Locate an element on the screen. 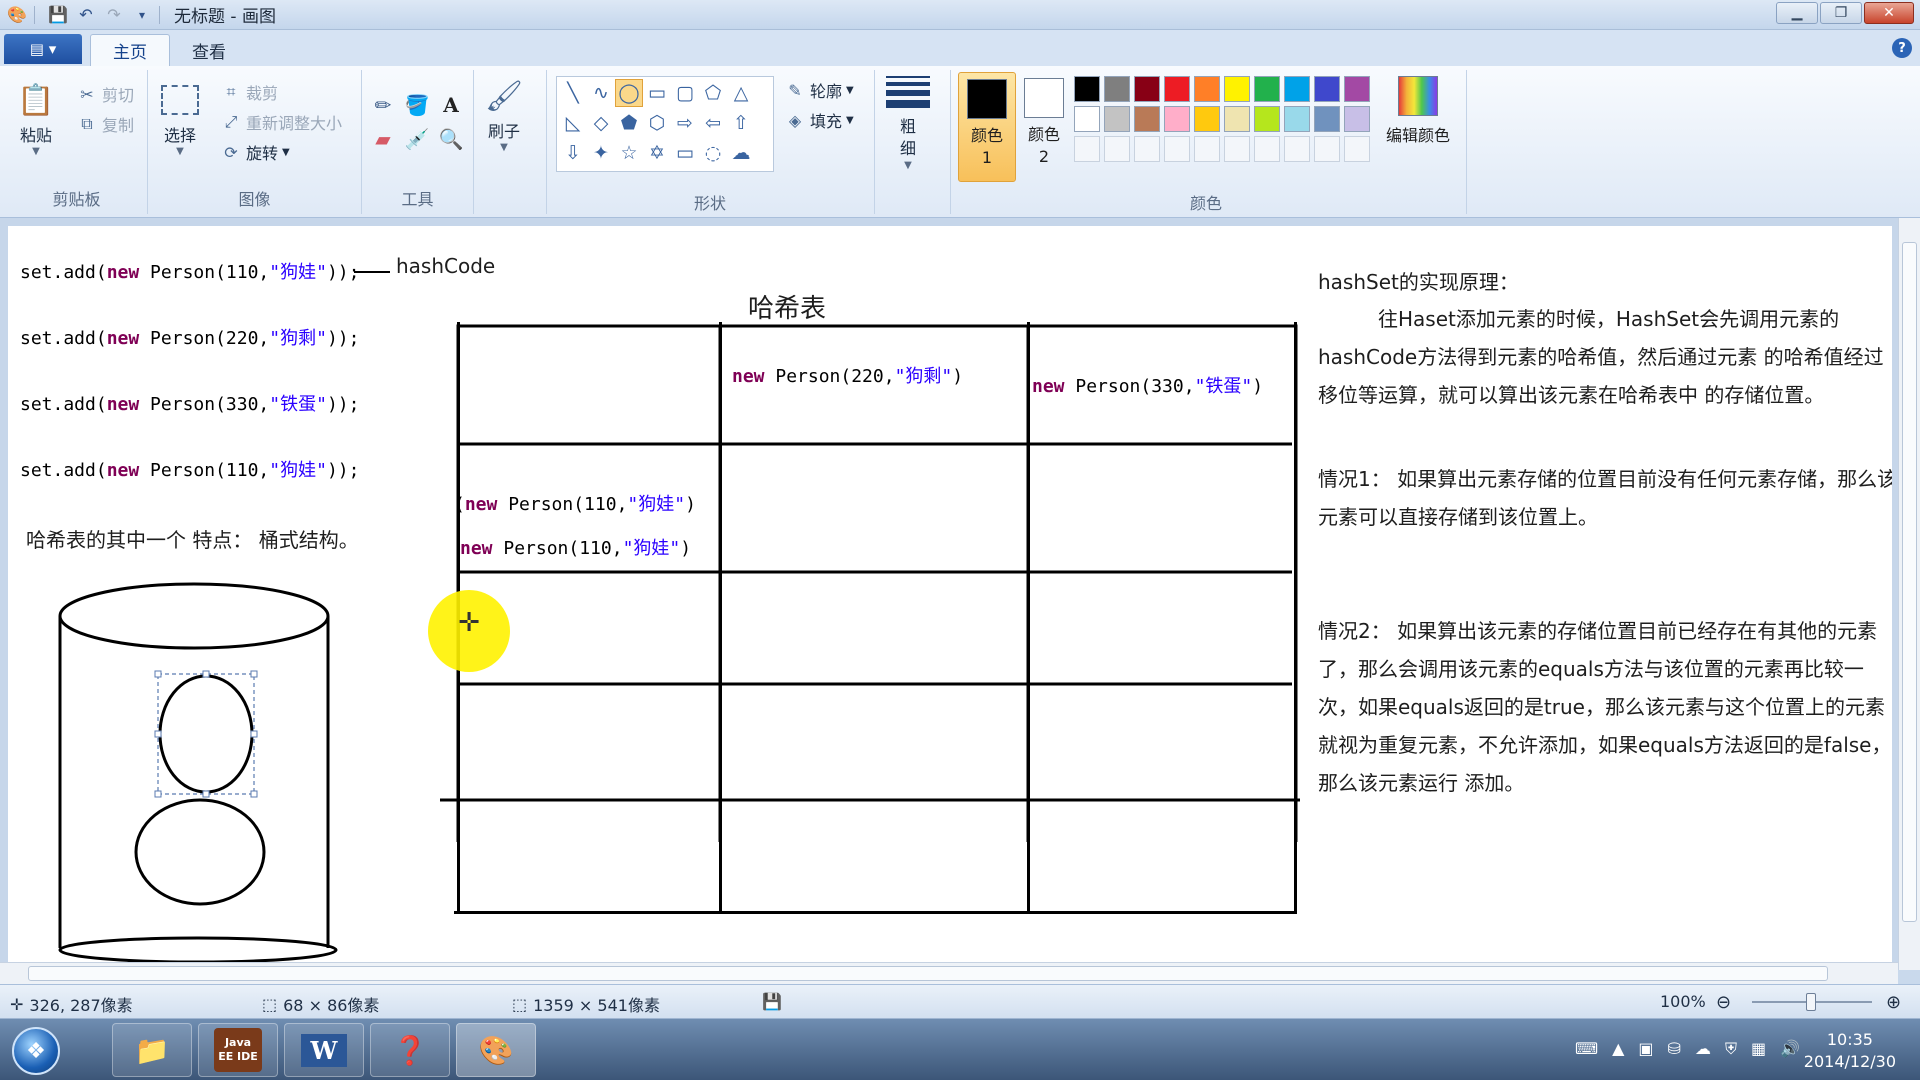 The height and width of the screenshot is (1080, 1920). size-button: 粗细 ▼ is located at coordinates (908, 123).